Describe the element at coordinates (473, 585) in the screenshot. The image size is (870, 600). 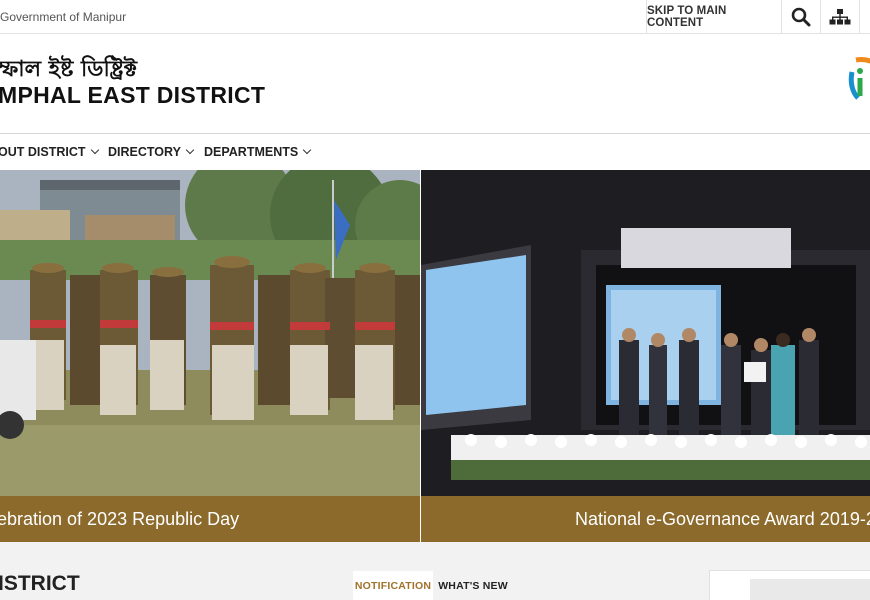
I see `tab-whats-new: WHAT'S NEW` at that location.